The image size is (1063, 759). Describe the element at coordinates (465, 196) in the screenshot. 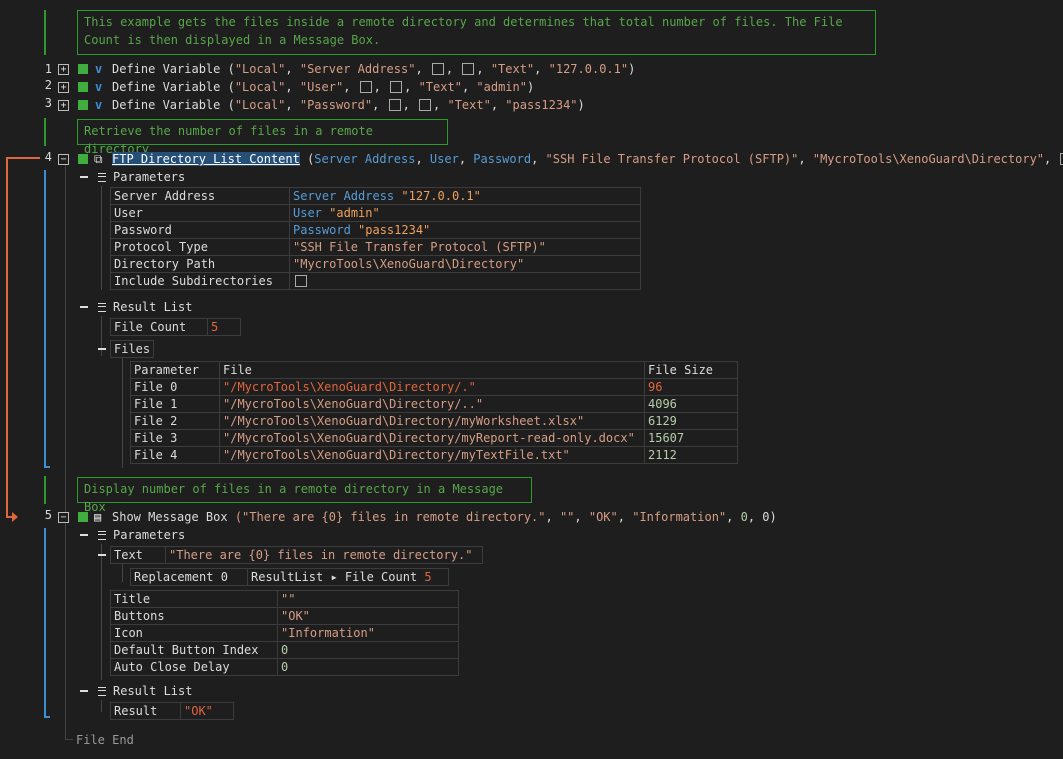

I see `param-value: Server Address "127.0.0.1"` at that location.